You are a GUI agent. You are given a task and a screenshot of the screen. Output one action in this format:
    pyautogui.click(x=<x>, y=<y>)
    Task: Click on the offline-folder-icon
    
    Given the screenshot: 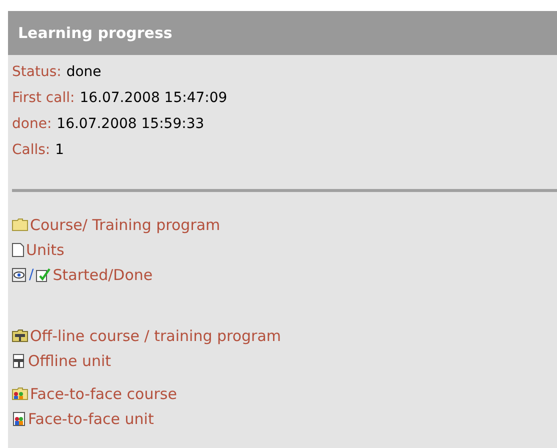 What is the action you would take?
    pyautogui.click(x=20, y=335)
    